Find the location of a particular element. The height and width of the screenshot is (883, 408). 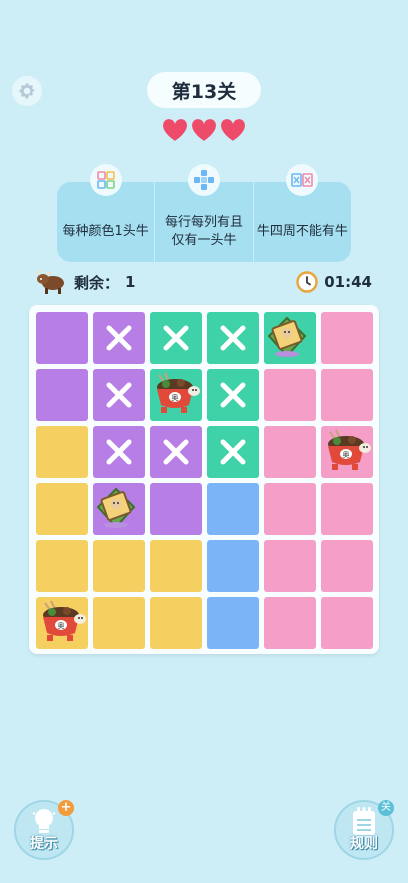

rules-button: 规则 关 is located at coordinates (364, 830).